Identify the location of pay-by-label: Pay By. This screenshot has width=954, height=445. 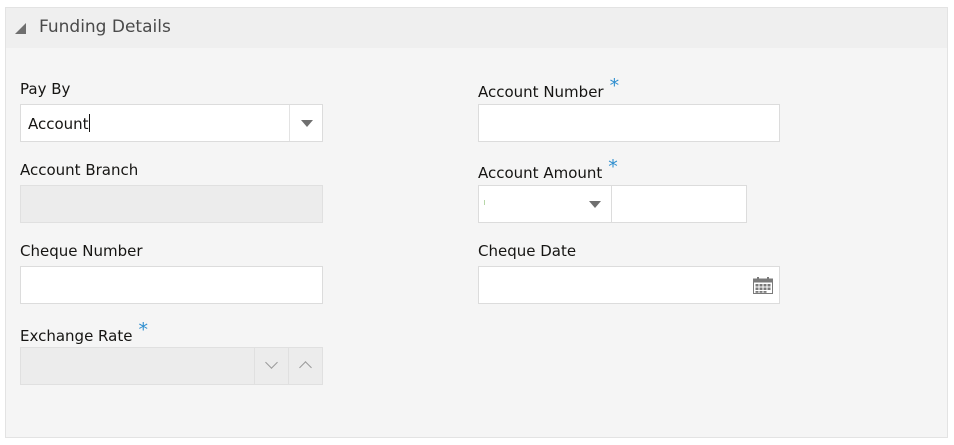
(45, 89).